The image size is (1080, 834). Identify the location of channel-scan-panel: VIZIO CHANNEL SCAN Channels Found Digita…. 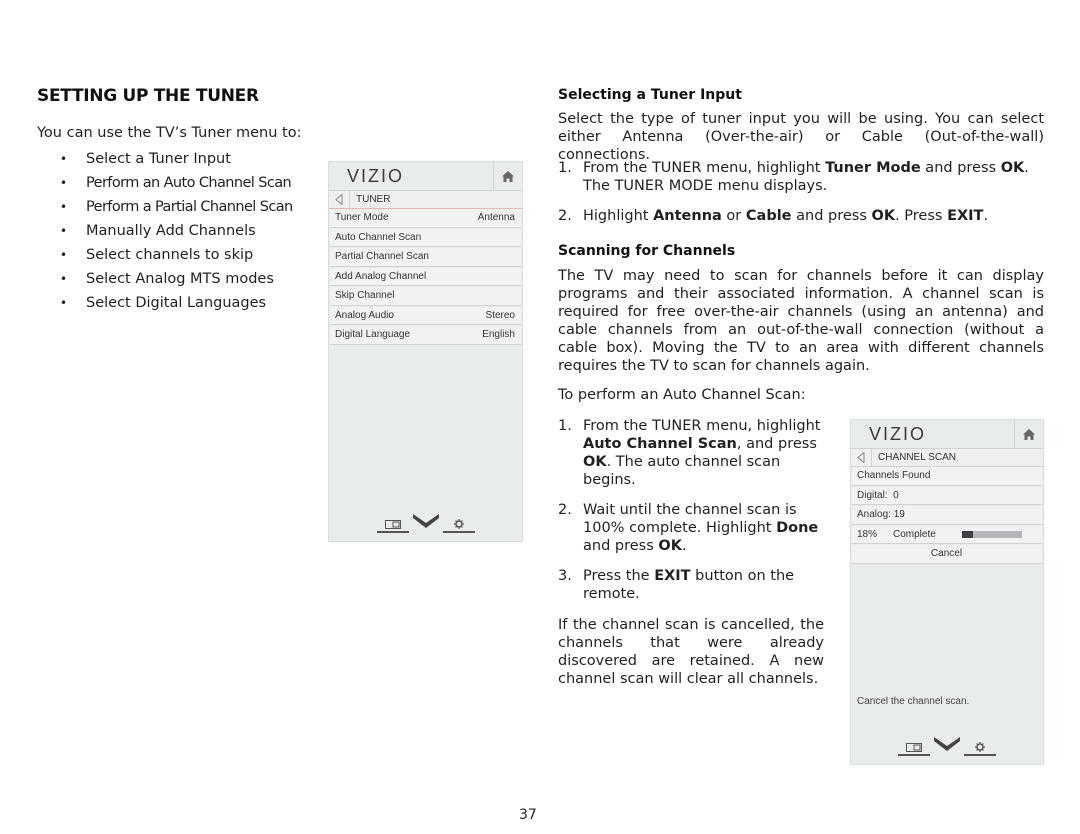
(947, 592).